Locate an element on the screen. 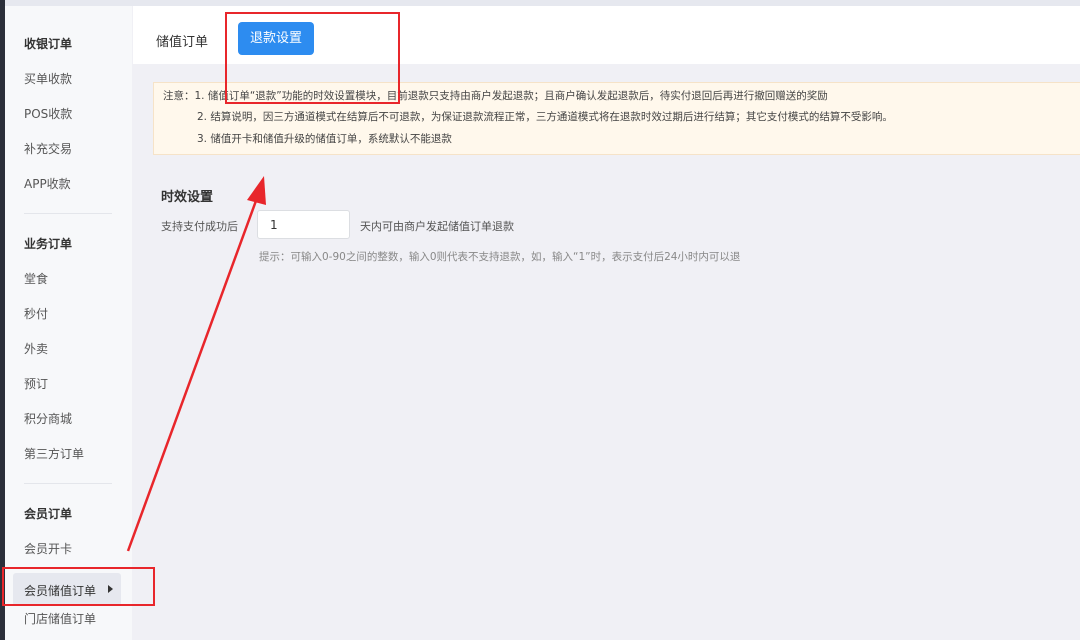 This screenshot has height=640, width=1080. sidebar-item-takeout: 外卖 is located at coordinates (36, 349).